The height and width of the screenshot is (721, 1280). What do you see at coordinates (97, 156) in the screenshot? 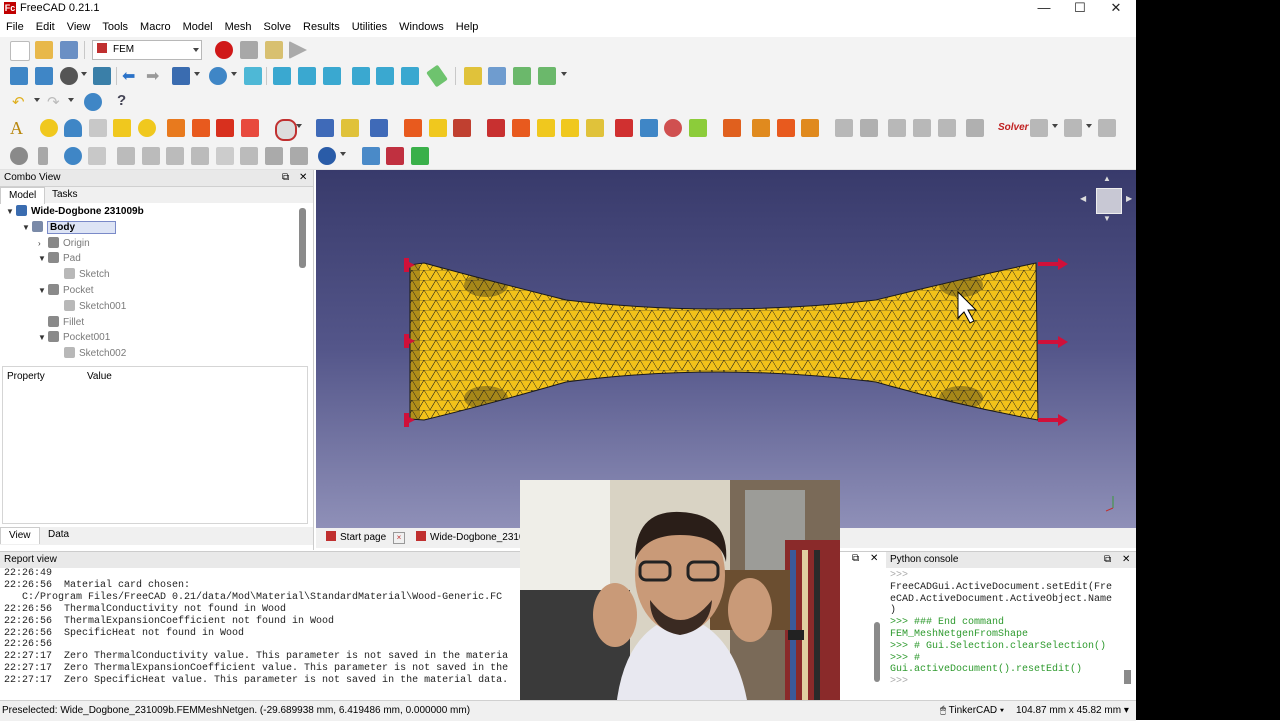
I see `mesh-grid-icon` at bounding box center [97, 156].